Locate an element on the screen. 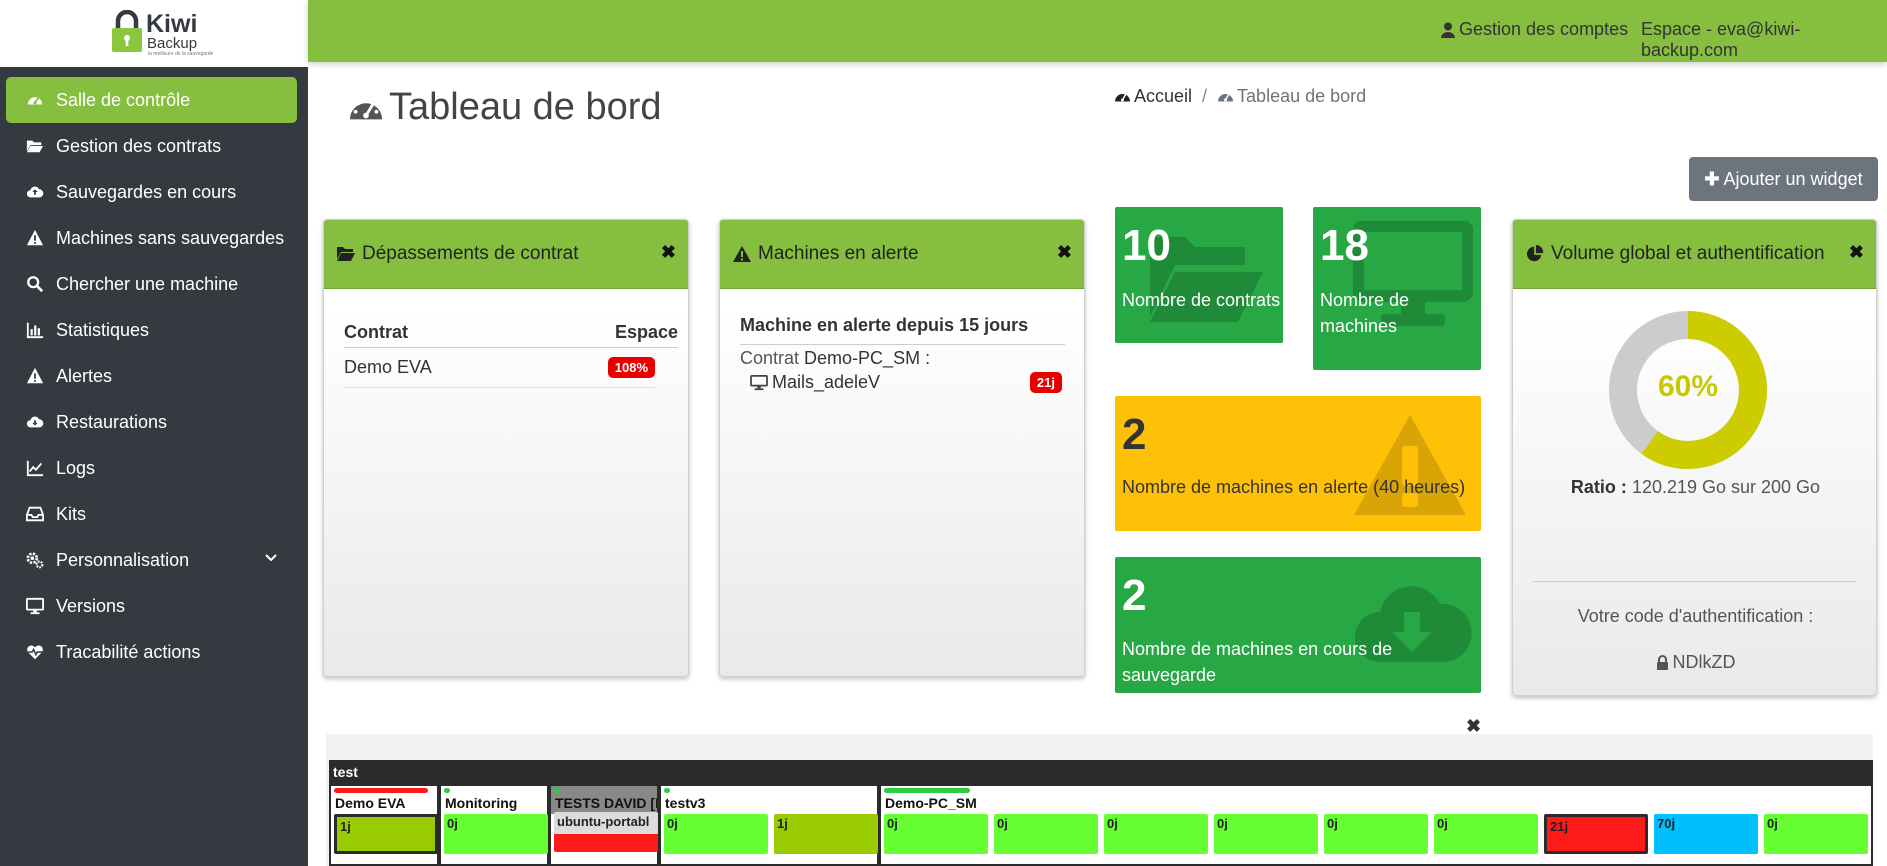 This screenshot has width=1887, height=866. sidebar-item-contracts: Gestion des contrats is located at coordinates (154, 146).